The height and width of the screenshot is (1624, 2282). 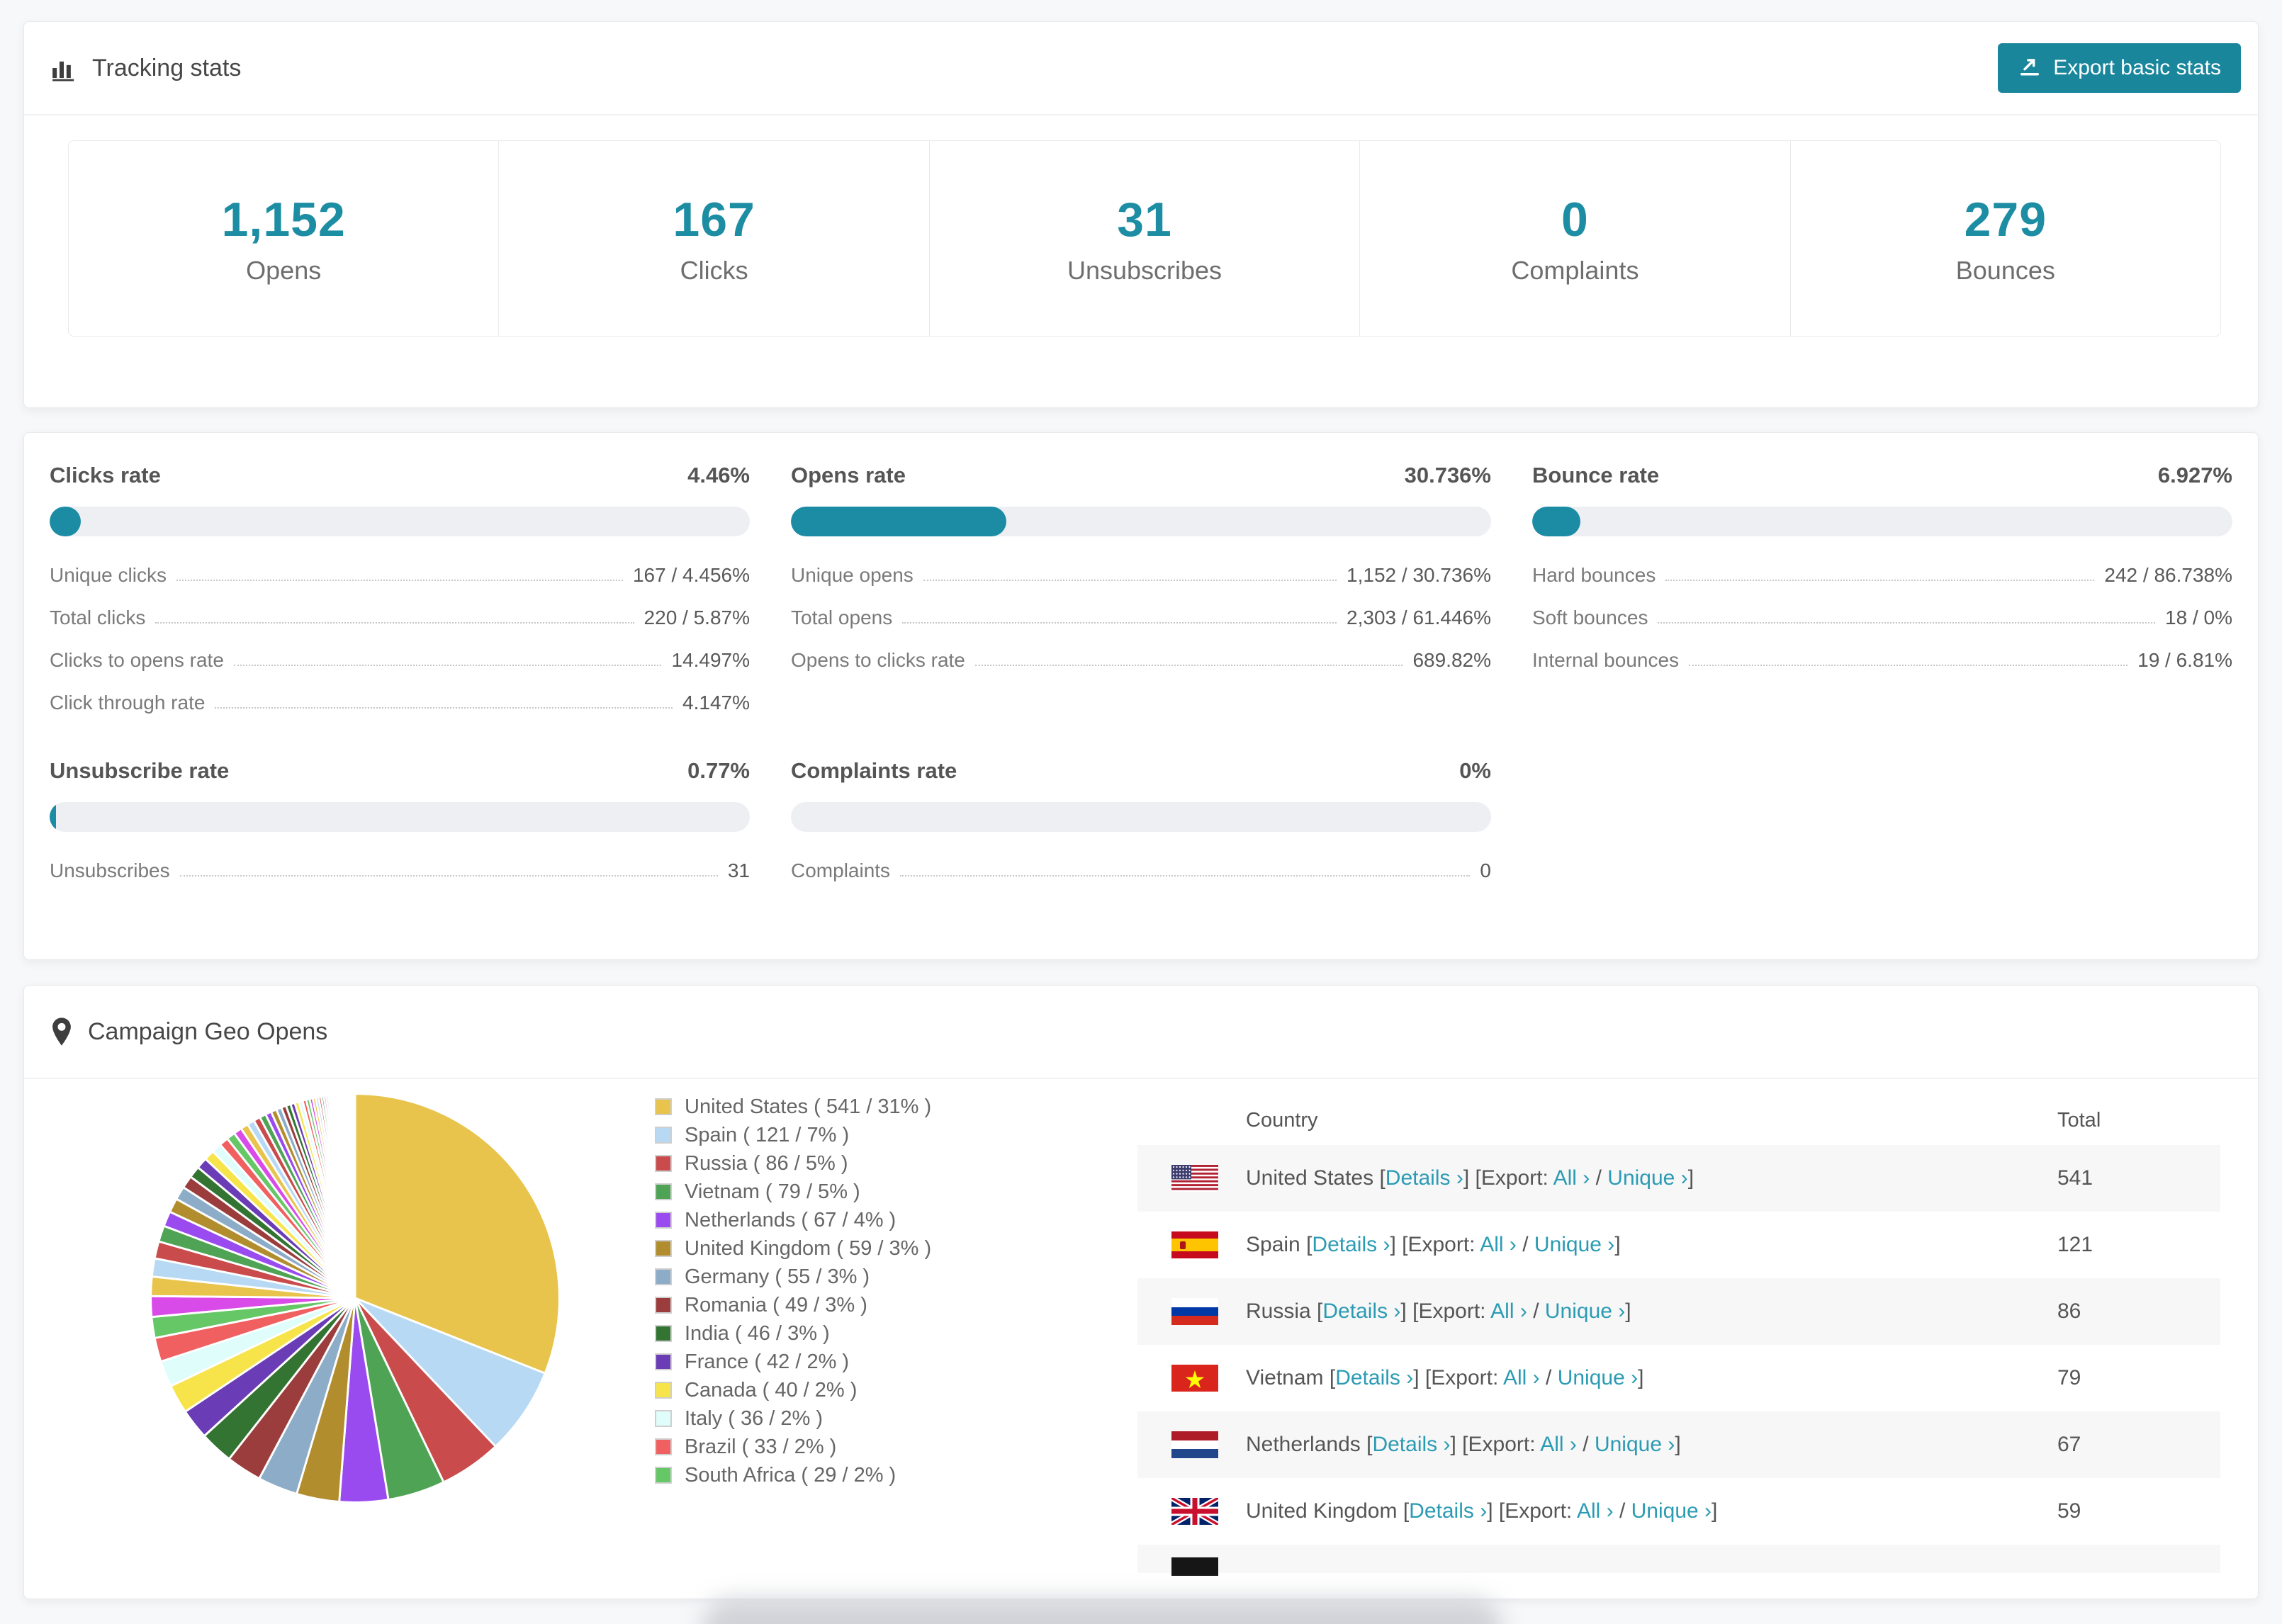 I want to click on map-pin-icon, so click(x=62, y=1032).